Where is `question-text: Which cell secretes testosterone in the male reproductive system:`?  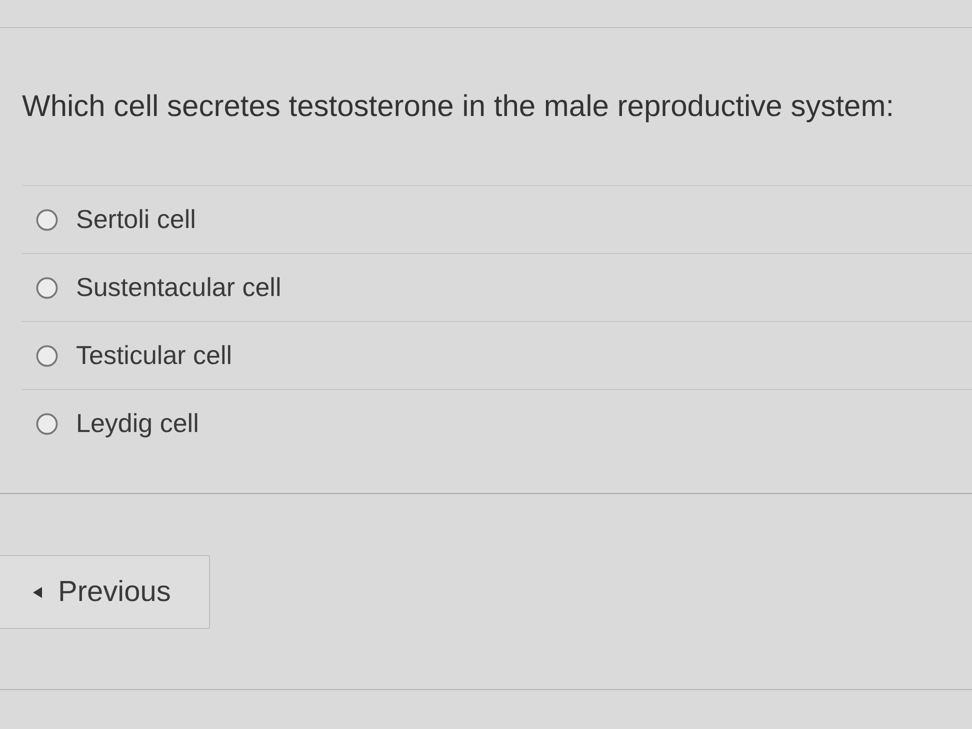
question-text: Which cell secretes testosterone in the male reproductive system: is located at coordinates (458, 107).